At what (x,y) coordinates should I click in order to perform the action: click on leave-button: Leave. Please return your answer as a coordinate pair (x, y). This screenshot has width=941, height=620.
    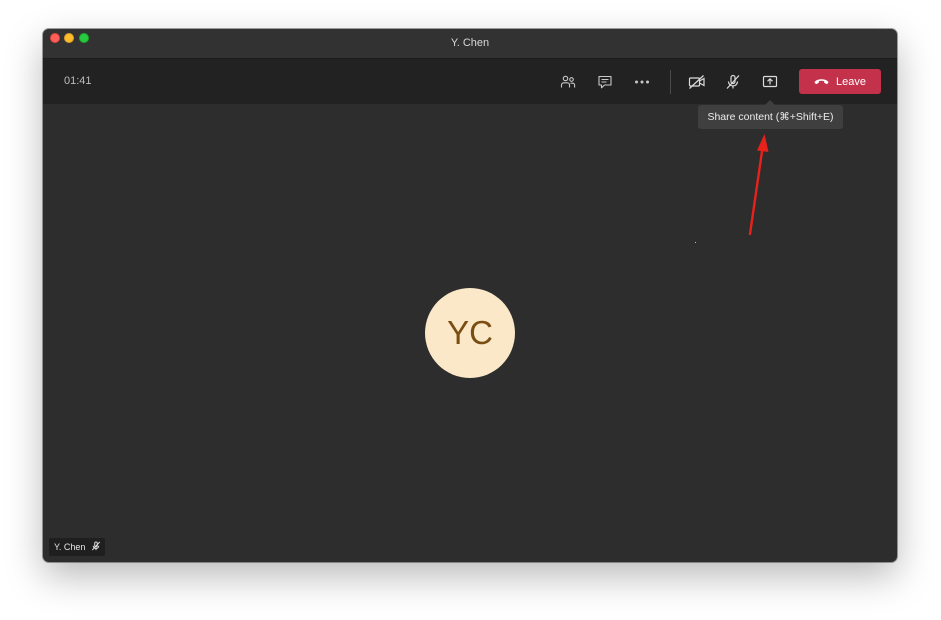
    Looking at the image, I should click on (840, 81).